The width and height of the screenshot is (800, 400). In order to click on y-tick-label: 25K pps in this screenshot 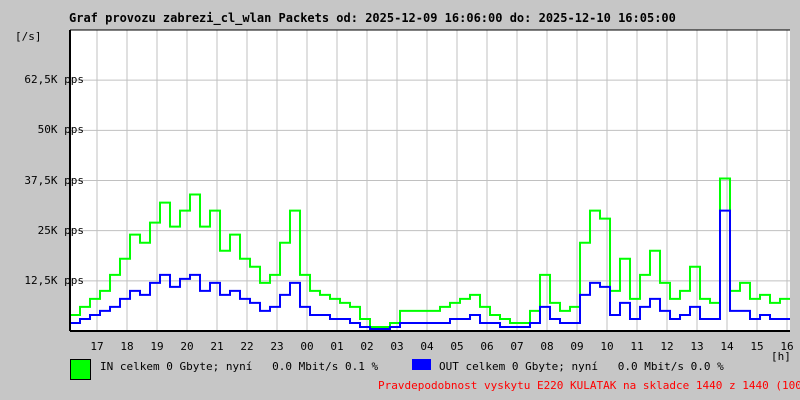, I will do `click(60, 230)`.